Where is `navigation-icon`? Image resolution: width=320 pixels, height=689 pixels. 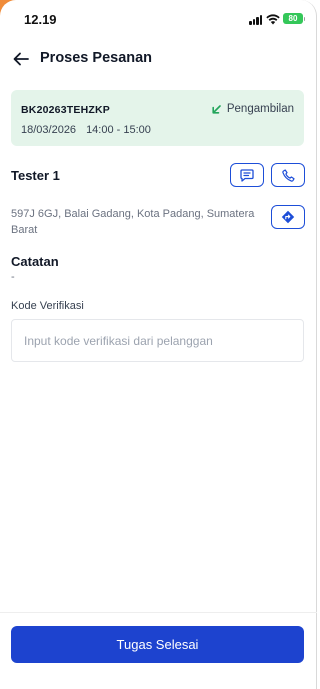
navigation-icon is located at coordinates (288, 217).